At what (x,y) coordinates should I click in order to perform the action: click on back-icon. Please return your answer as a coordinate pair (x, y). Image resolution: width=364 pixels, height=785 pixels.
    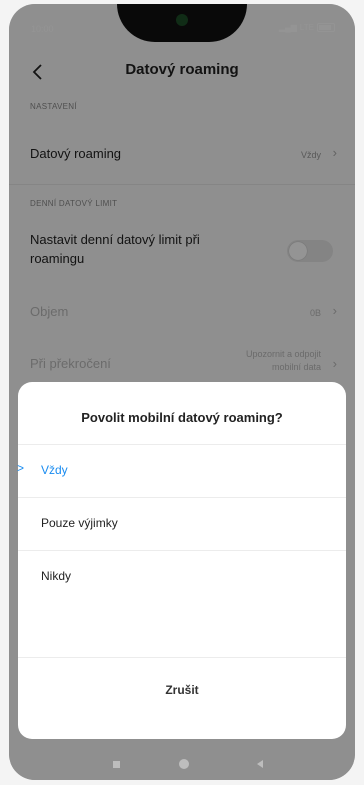
    Looking at the image, I should click on (260, 764).